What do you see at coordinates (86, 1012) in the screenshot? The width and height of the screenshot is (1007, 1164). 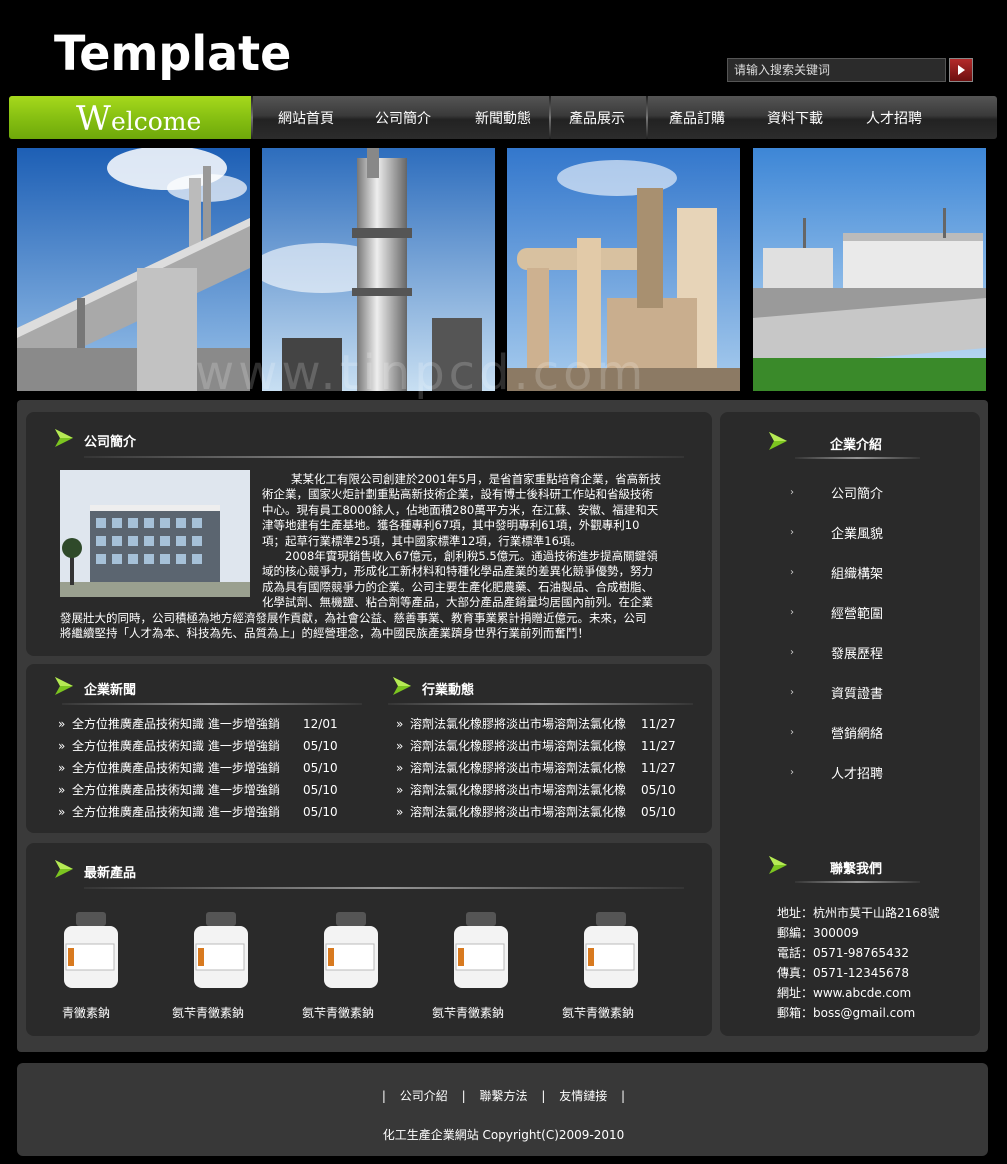 I see `product-label: 青黴素鈉` at bounding box center [86, 1012].